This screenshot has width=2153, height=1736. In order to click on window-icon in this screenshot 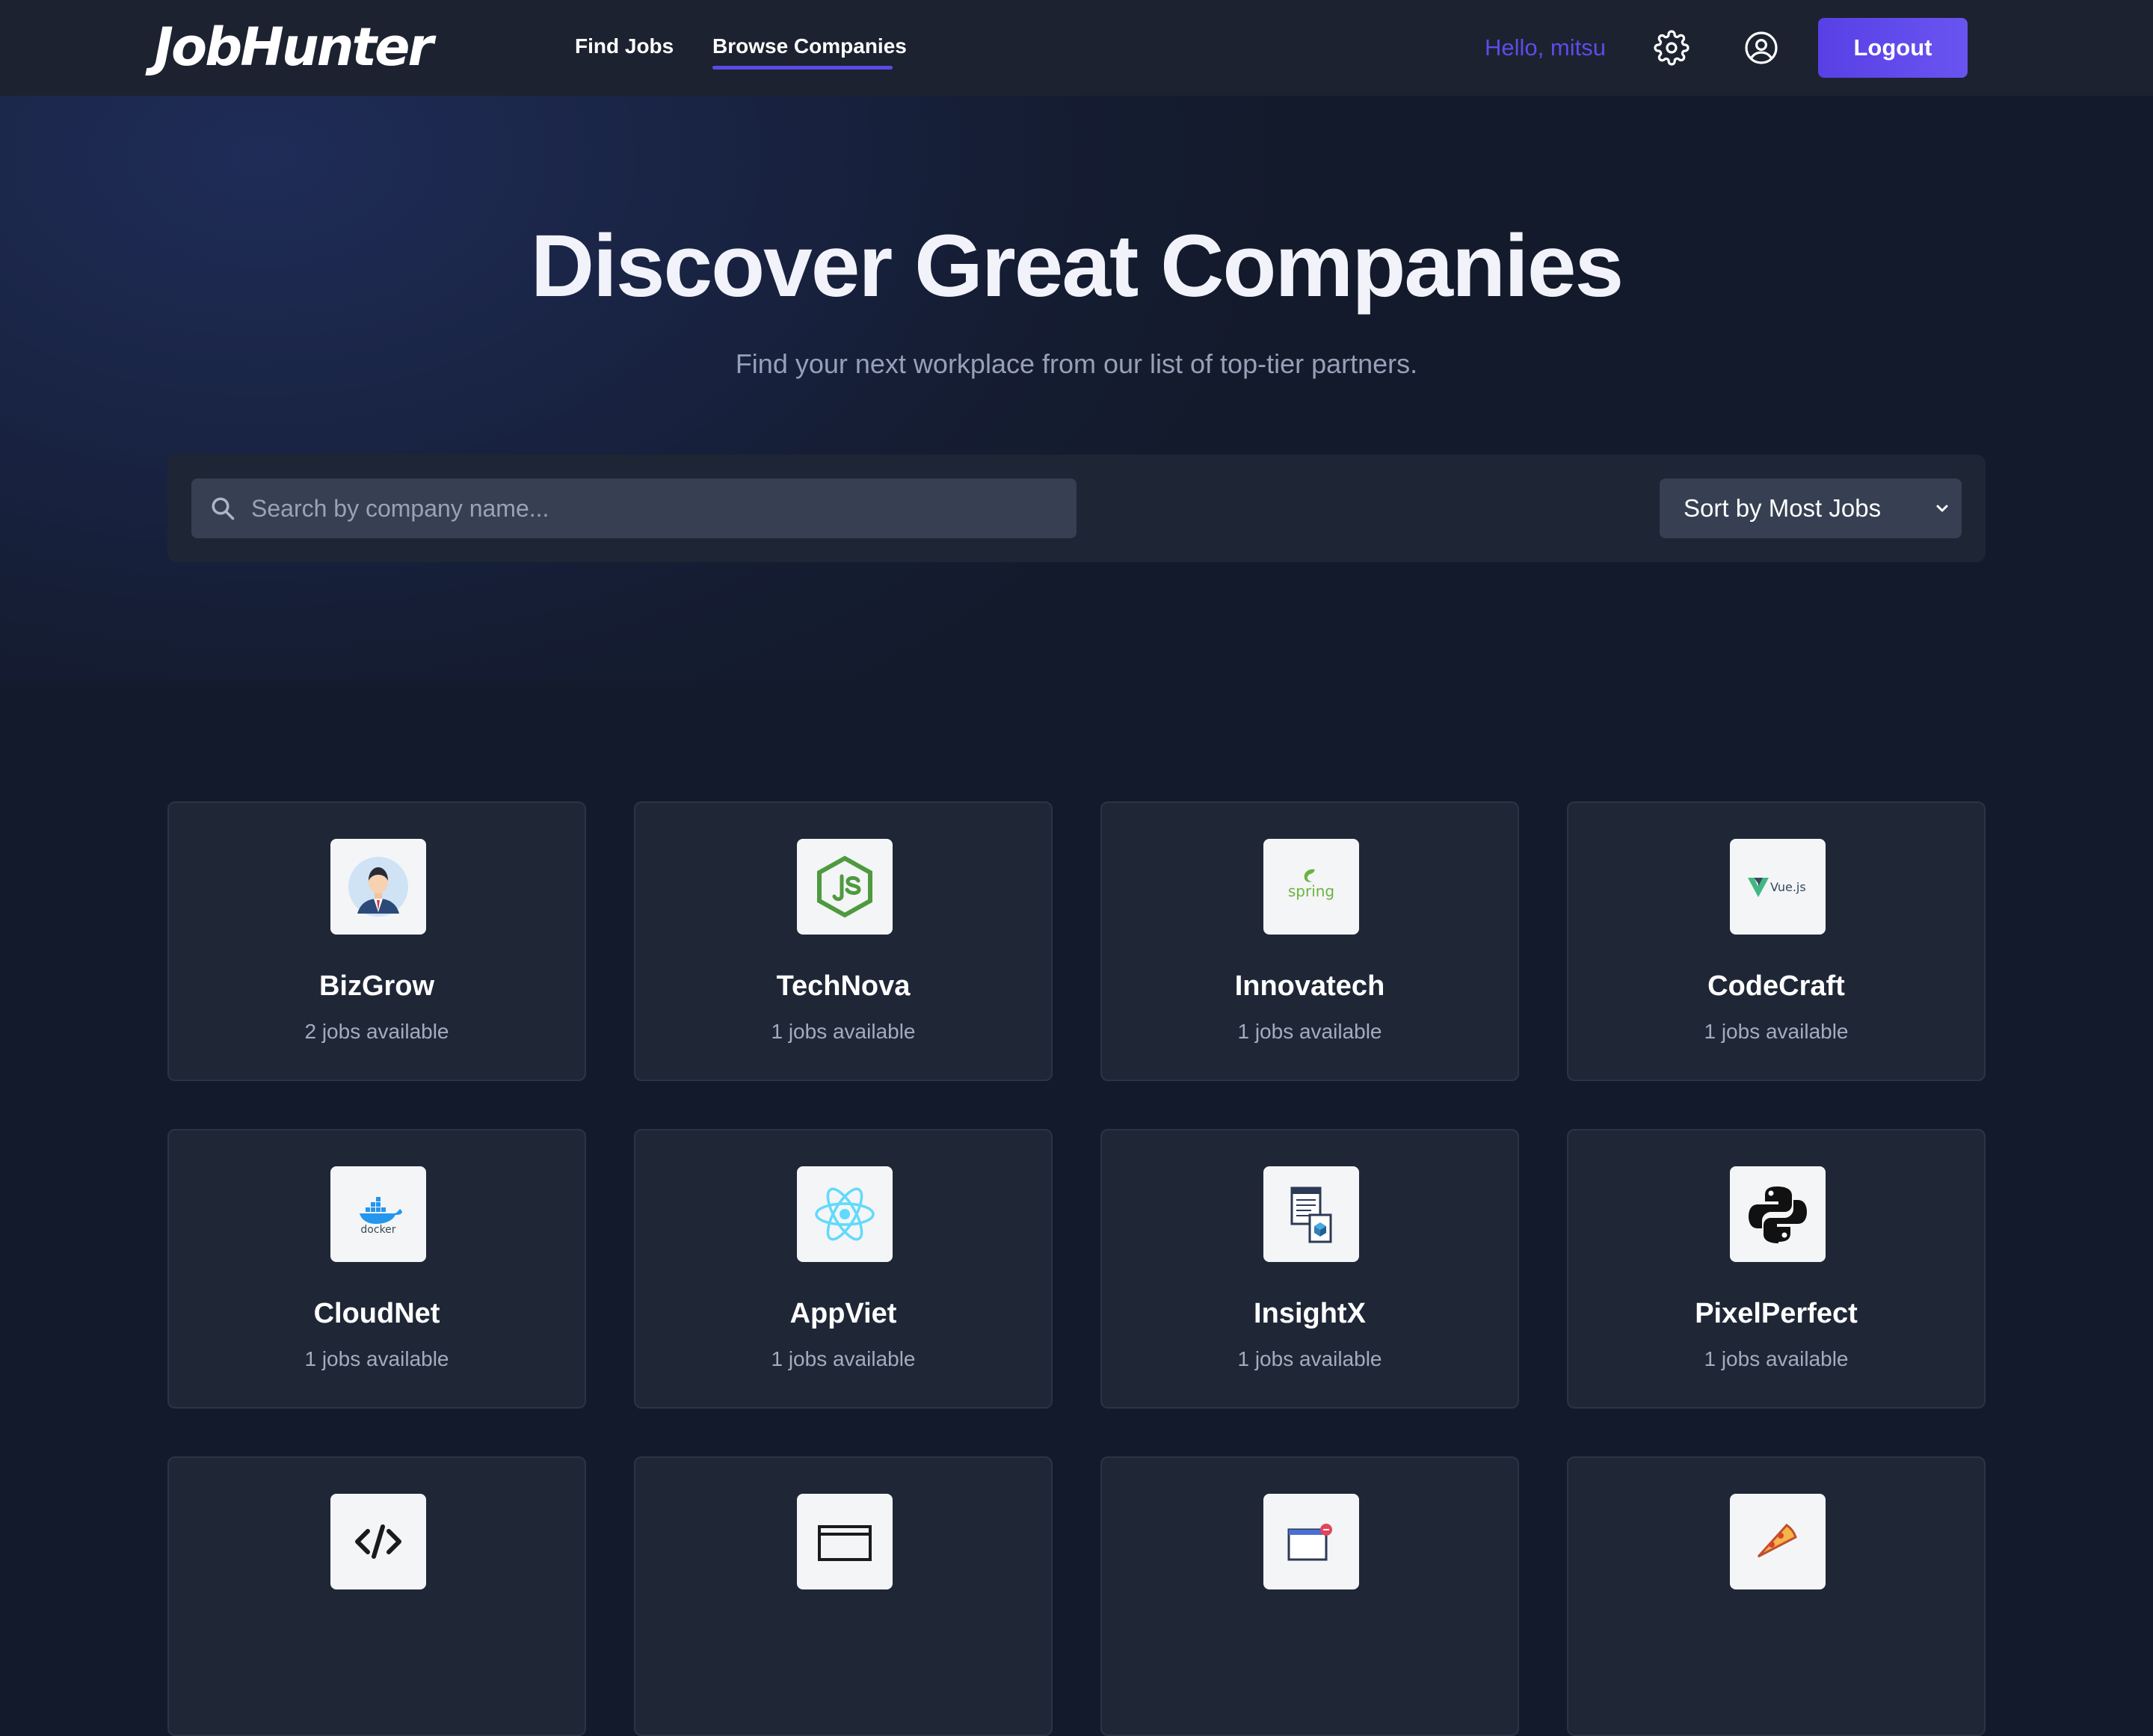, I will do `click(845, 1543)`.